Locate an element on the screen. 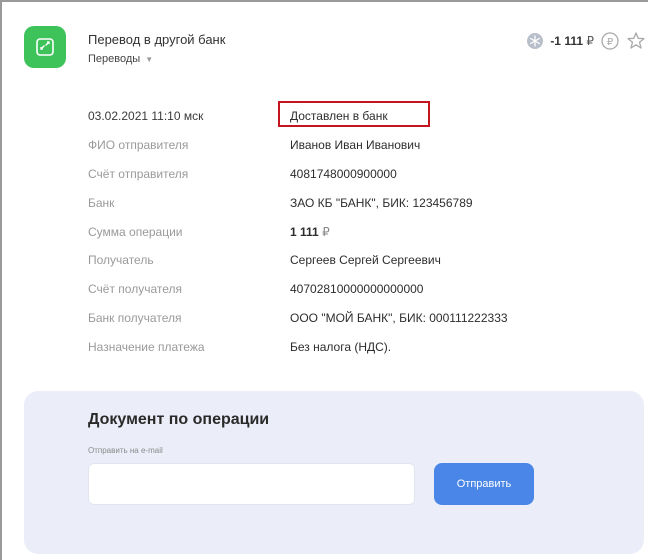 This screenshot has height=560, width=648. detail-row-bank: Банк ЗАО КБ "БАНК", БИК: 123456789 is located at coordinates (358, 209).